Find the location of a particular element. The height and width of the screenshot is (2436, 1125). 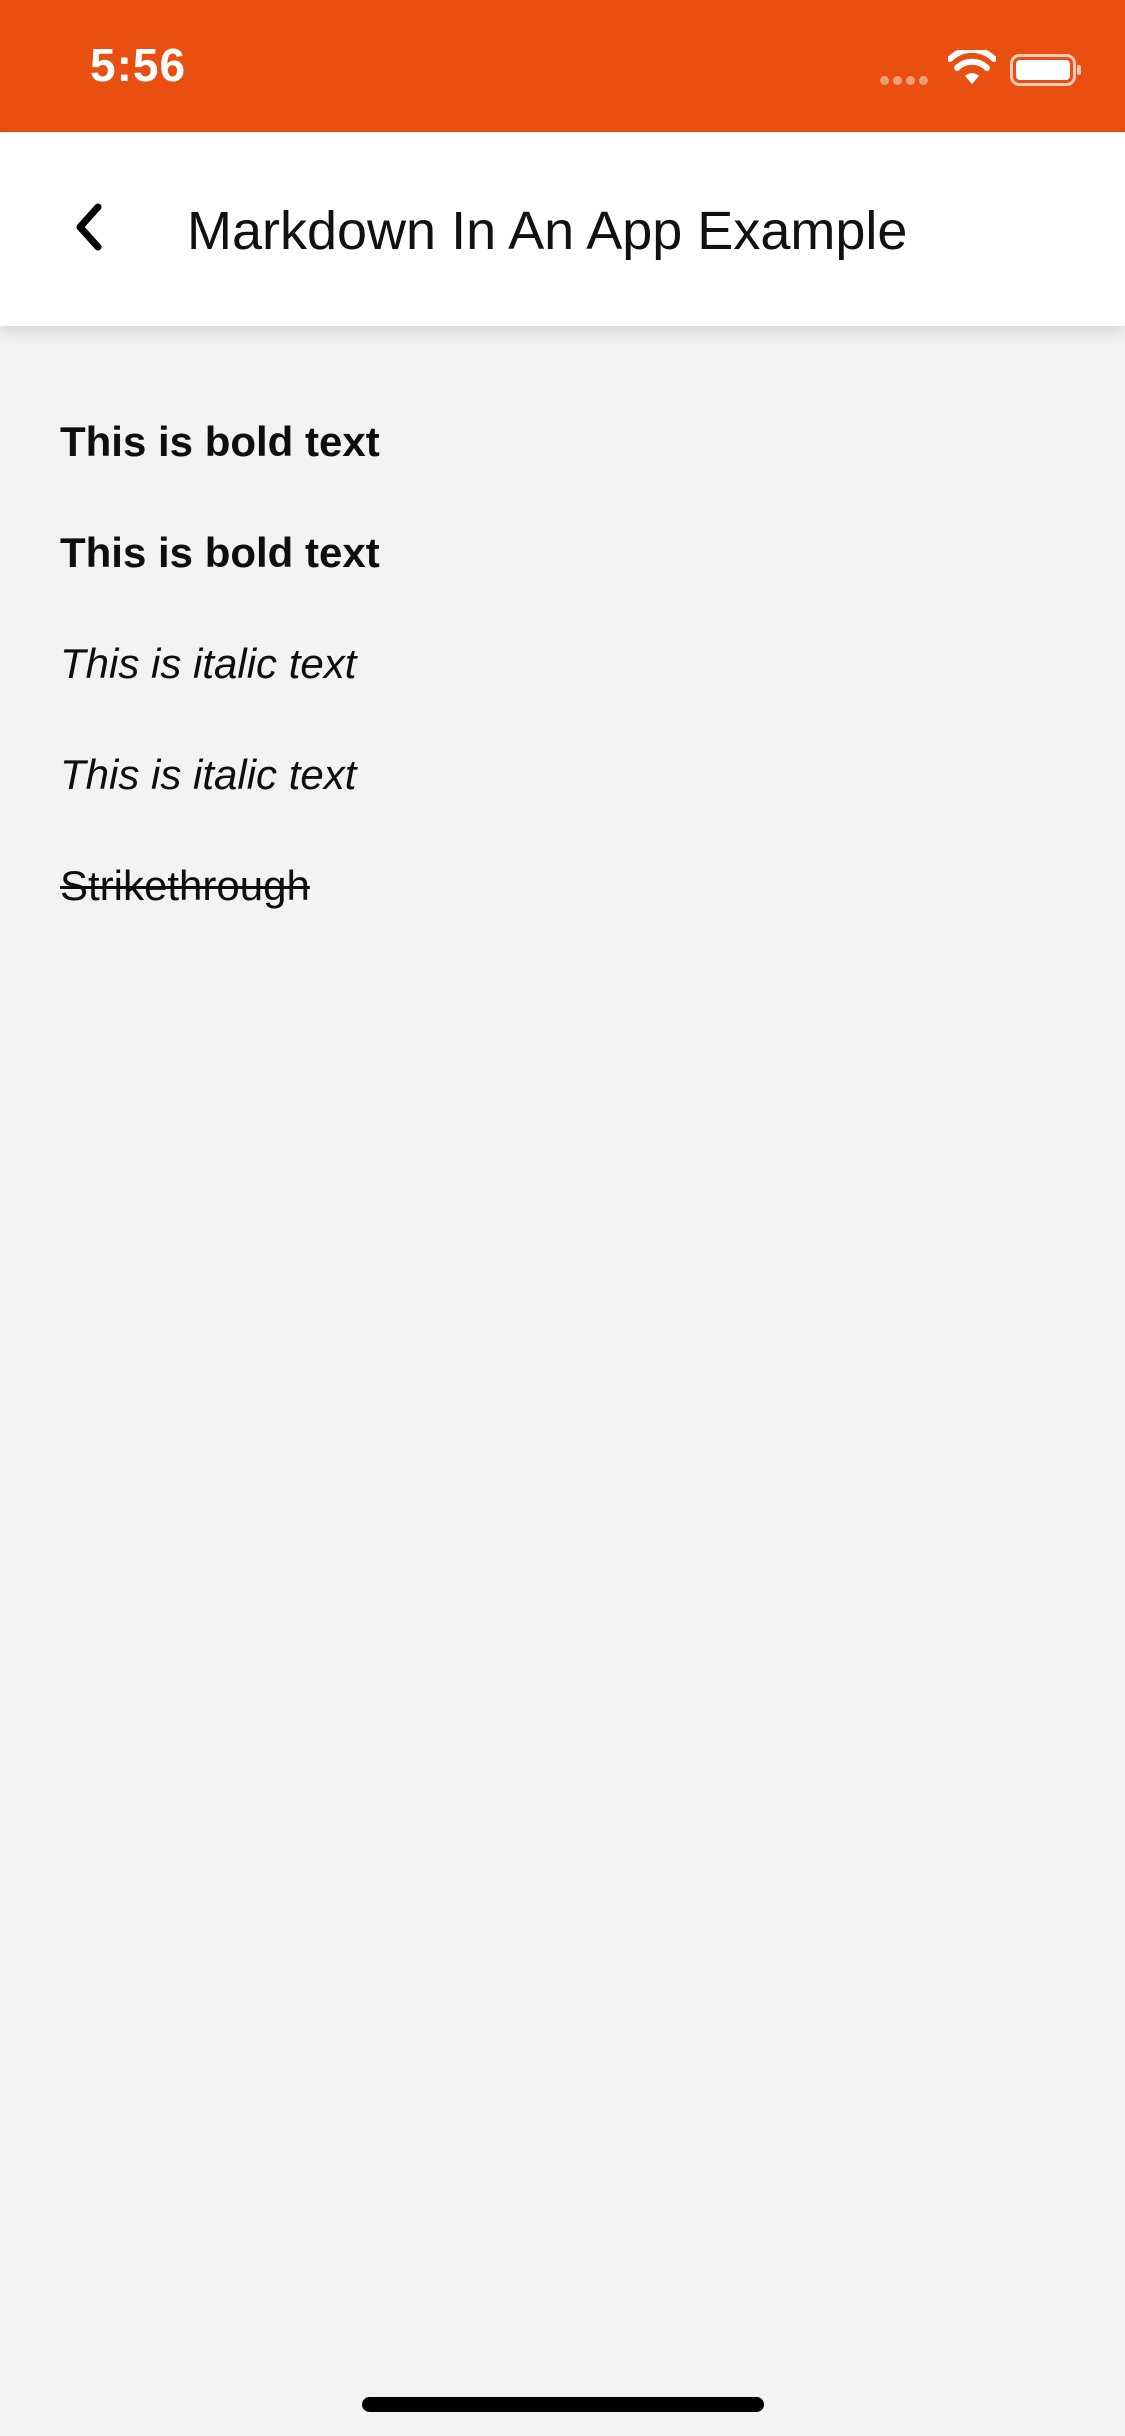

back-button is located at coordinates (90, 227).